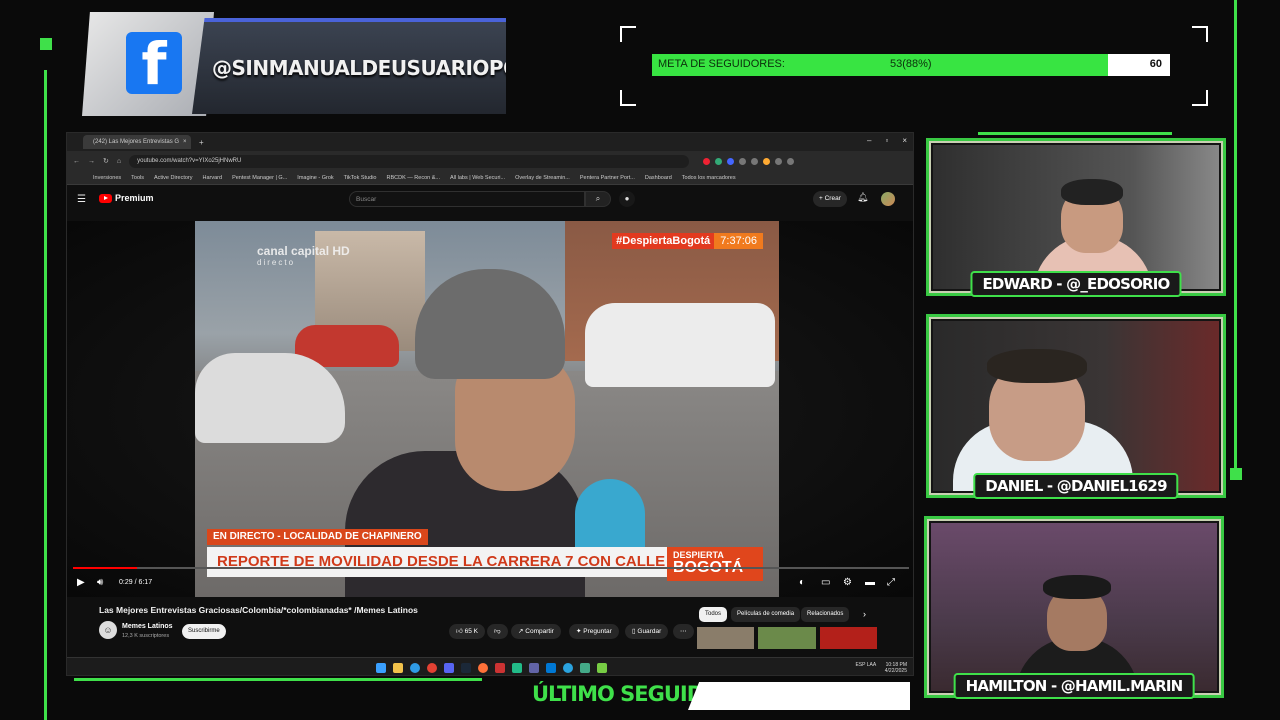  What do you see at coordinates (137, 178) in the screenshot?
I see `bookmark-item: Tools` at bounding box center [137, 178].